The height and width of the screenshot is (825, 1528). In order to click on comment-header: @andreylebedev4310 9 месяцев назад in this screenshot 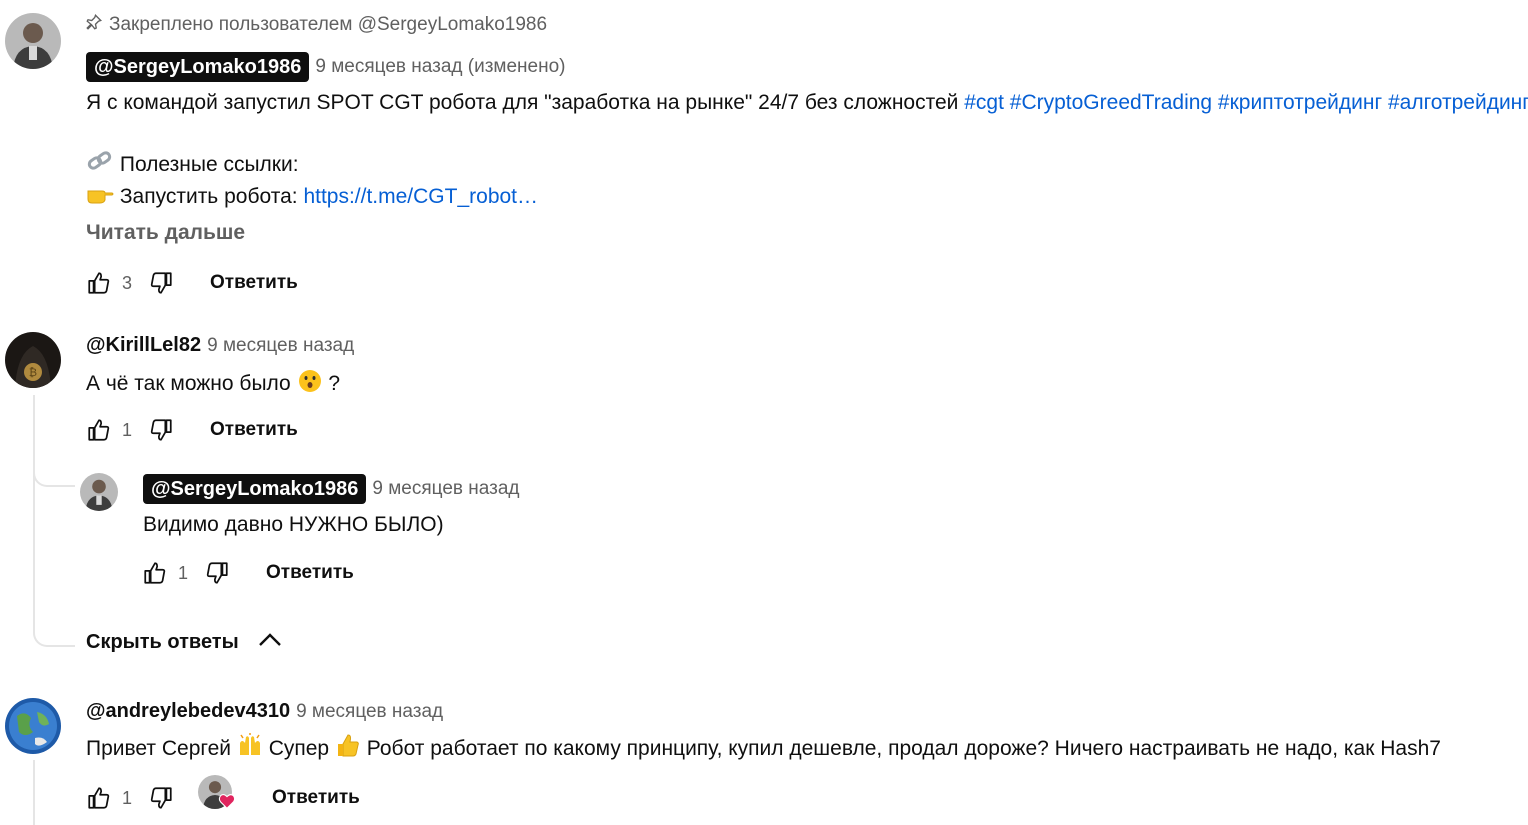, I will do `click(264, 711)`.